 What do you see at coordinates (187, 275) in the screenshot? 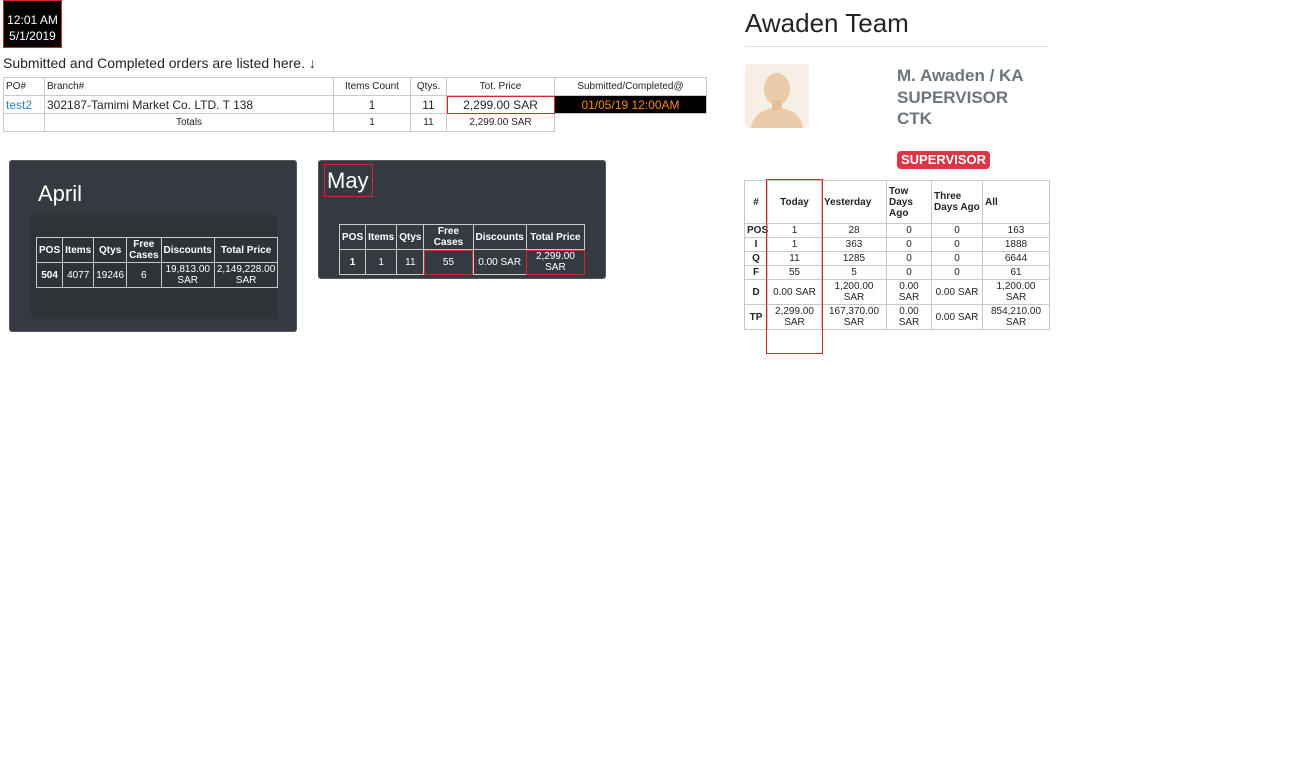
I see `april-discounts: 19,813.00 SAR` at bounding box center [187, 275].